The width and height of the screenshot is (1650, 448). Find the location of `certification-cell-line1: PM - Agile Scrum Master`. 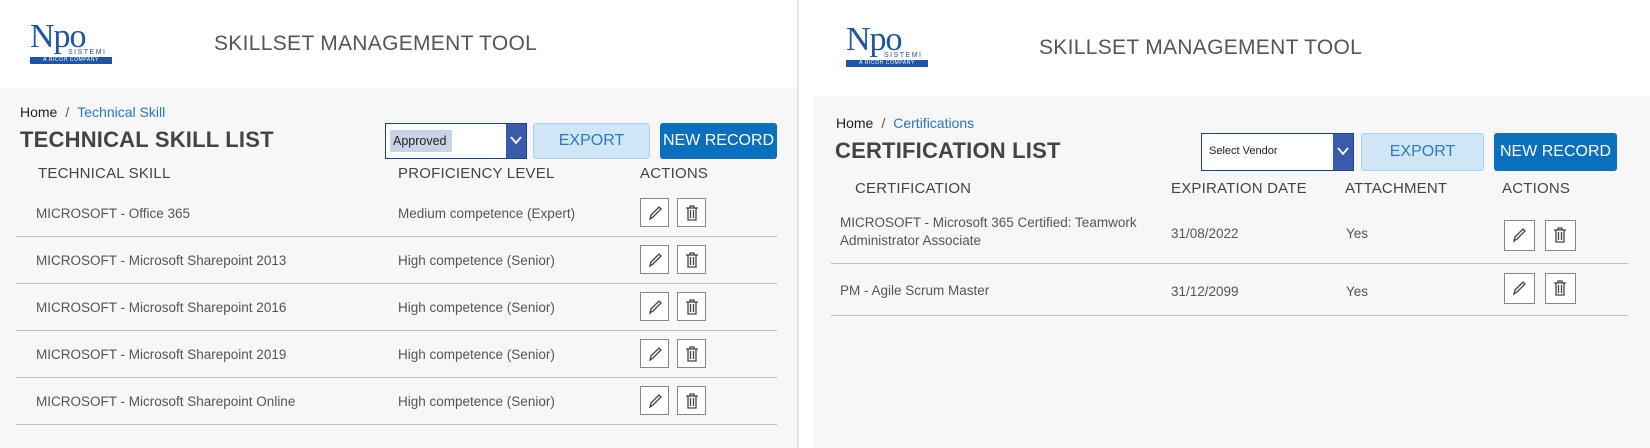

certification-cell-line1: PM - Agile Scrum Master is located at coordinates (915, 290).